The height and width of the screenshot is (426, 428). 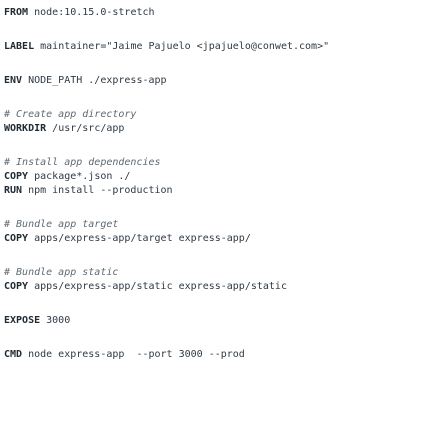 I want to click on comment-install-dependencies: # Install app dependencies, so click(x=82, y=162).